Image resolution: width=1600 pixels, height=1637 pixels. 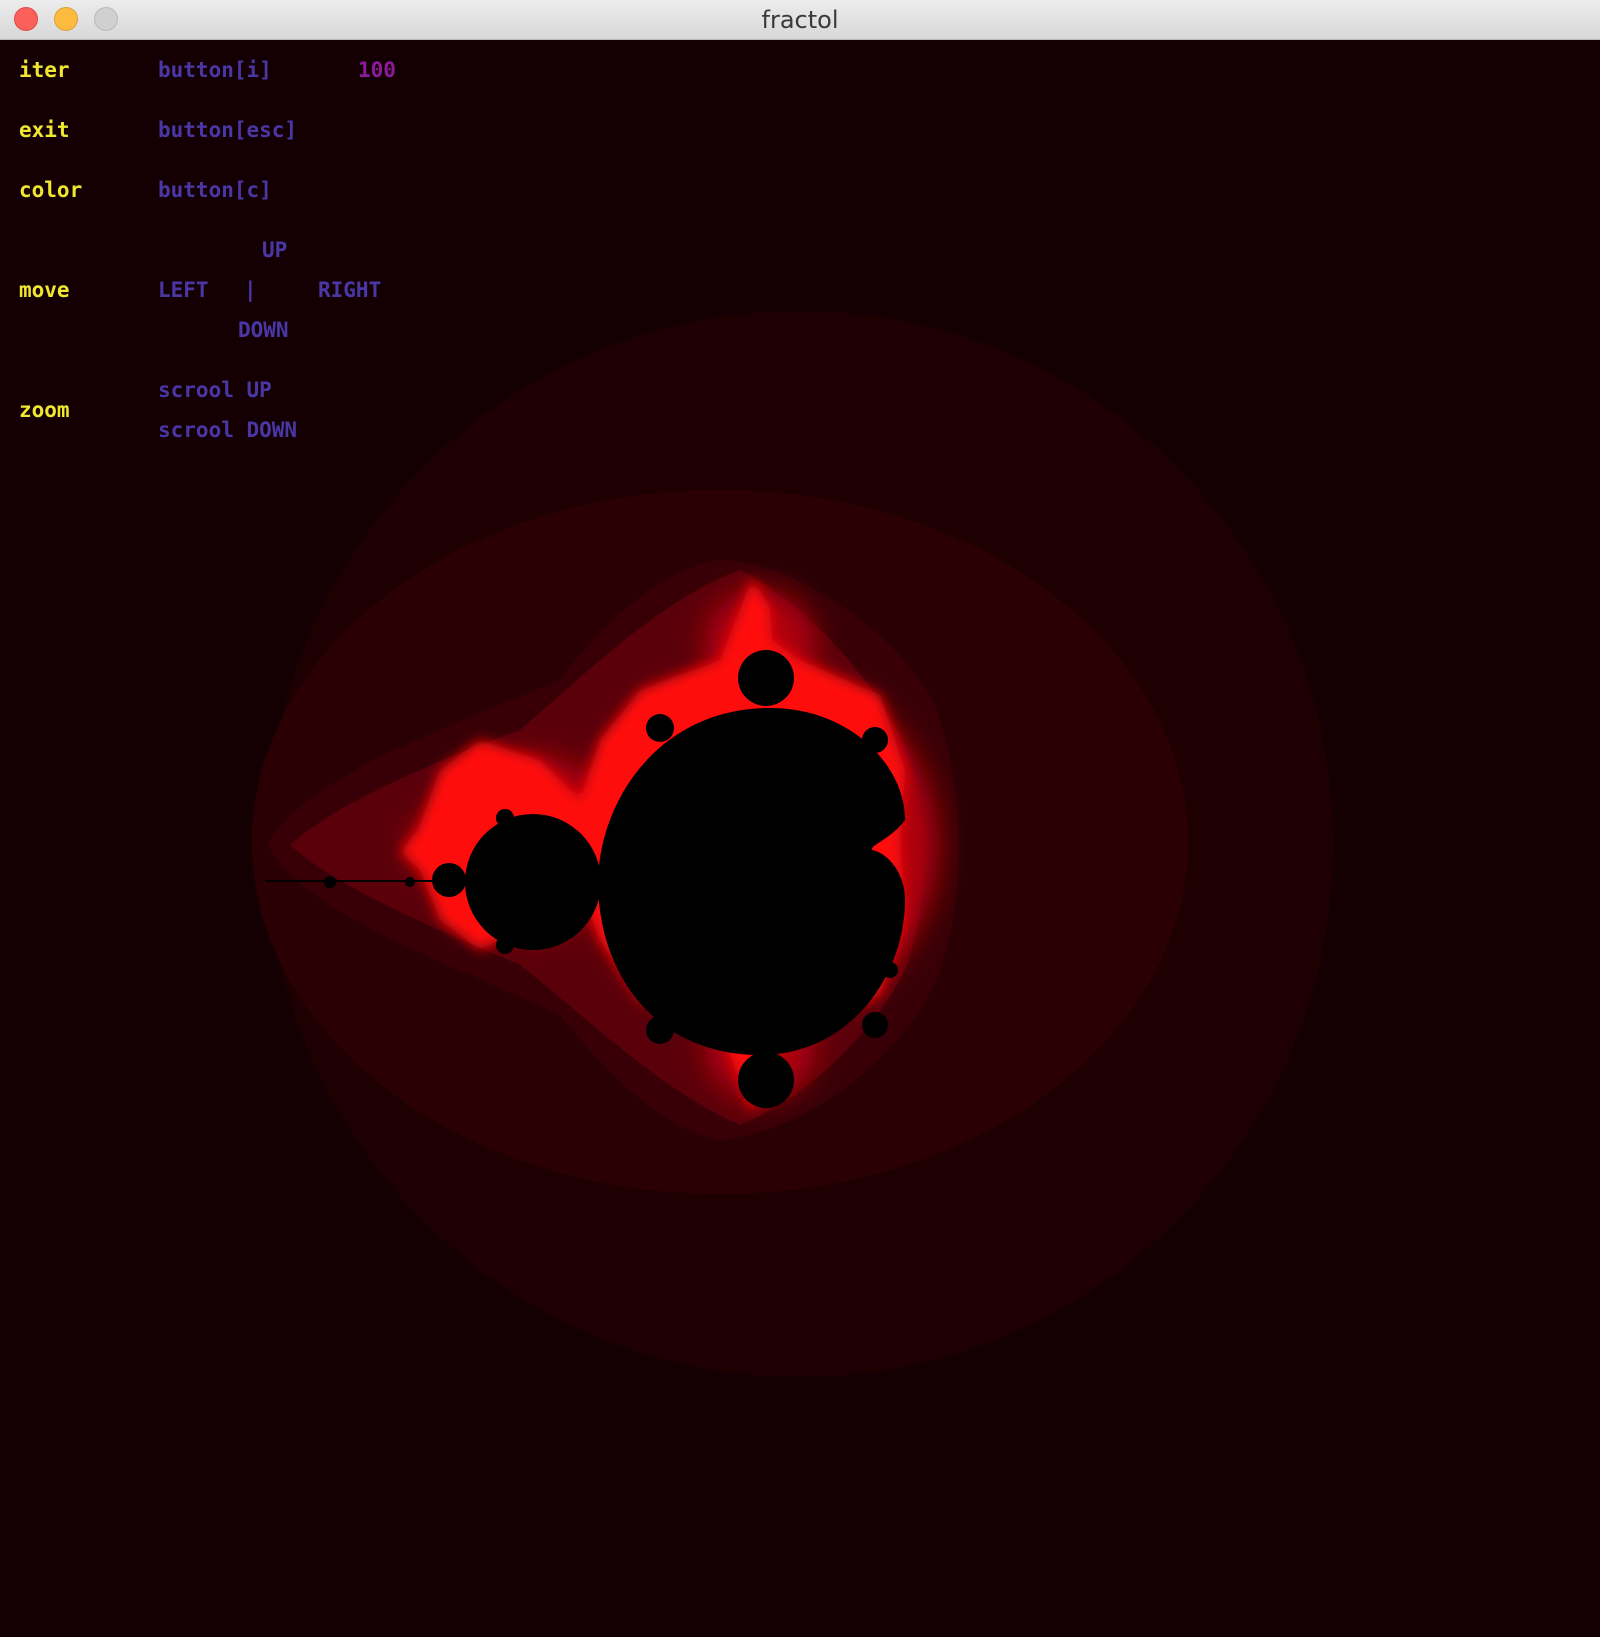 What do you see at coordinates (228, 430) in the screenshot?
I see `zoom-scroll-down: scrool DOWN` at bounding box center [228, 430].